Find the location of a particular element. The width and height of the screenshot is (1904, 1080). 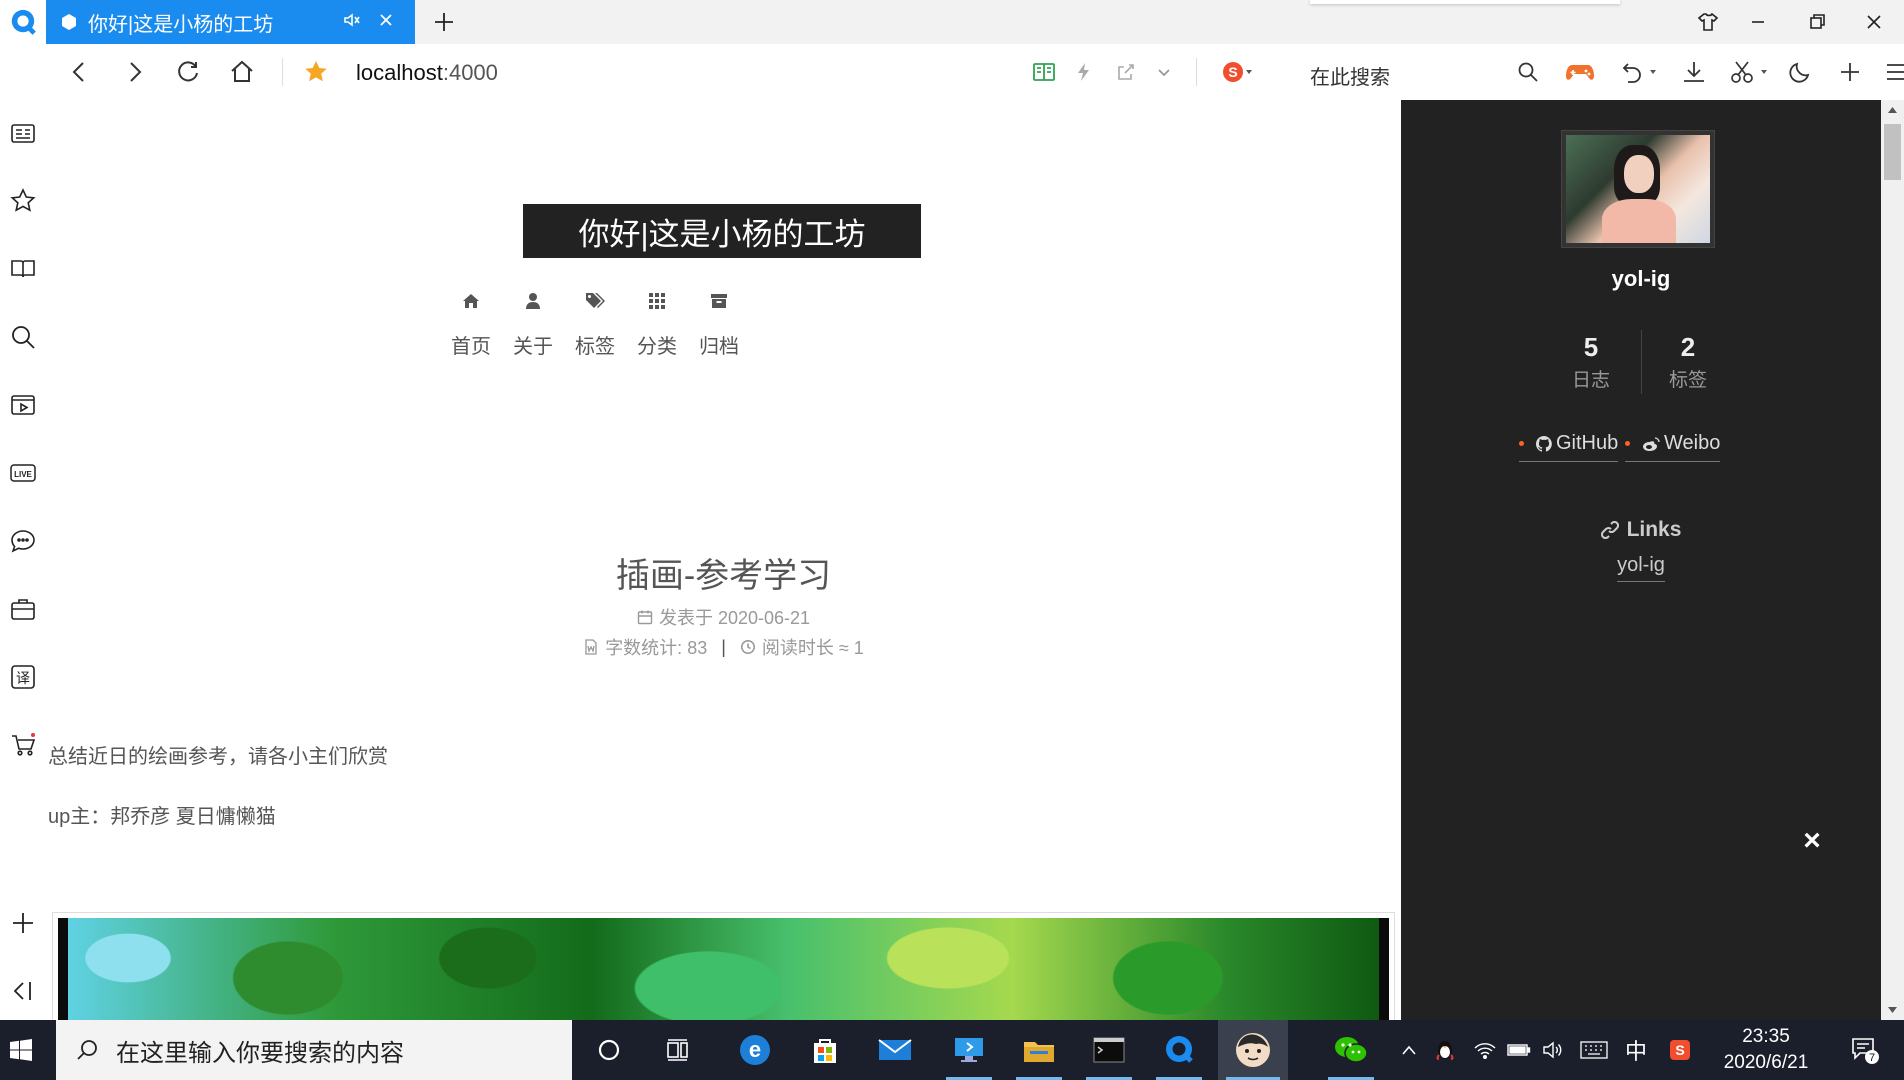

social-label: GitHub is located at coordinates (1587, 443).